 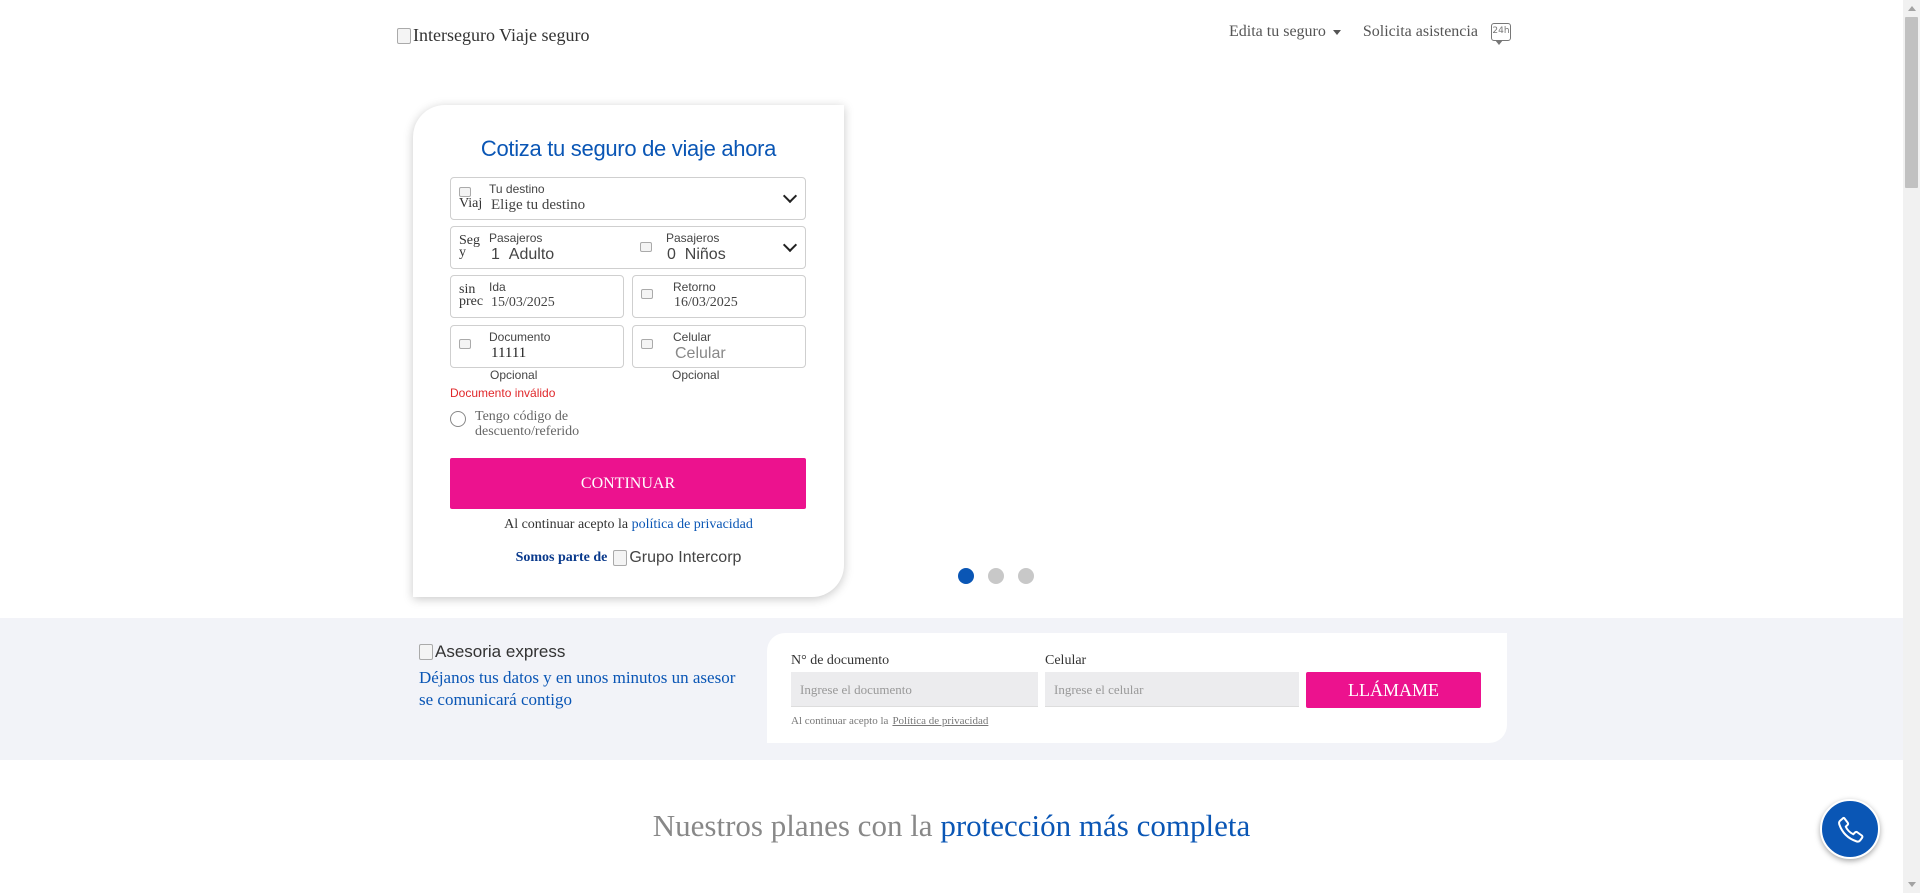 What do you see at coordinates (792, 825) in the screenshot?
I see `plans-title-prefix: Nuestros planes con la` at bounding box center [792, 825].